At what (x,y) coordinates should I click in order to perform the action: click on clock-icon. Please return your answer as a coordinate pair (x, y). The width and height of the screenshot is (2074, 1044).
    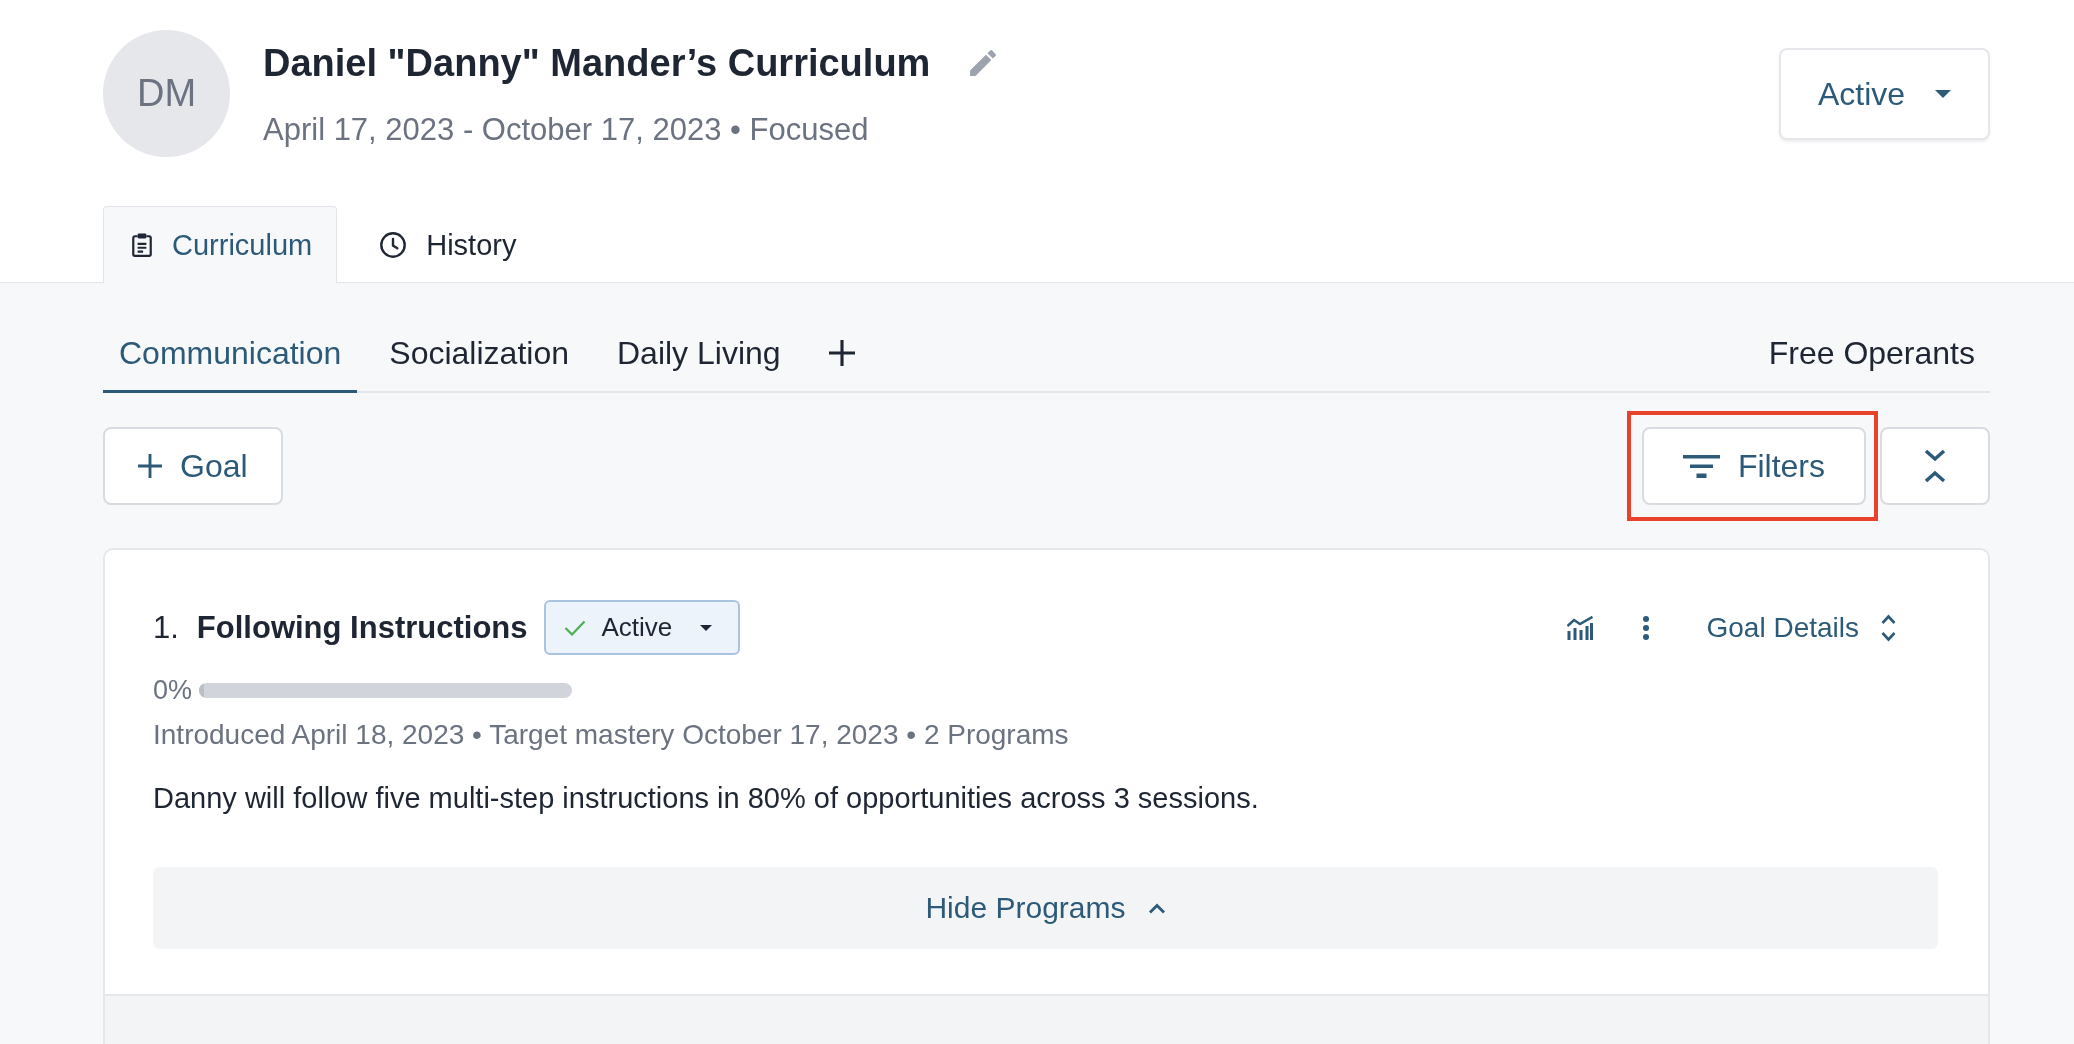
    Looking at the image, I should click on (393, 245).